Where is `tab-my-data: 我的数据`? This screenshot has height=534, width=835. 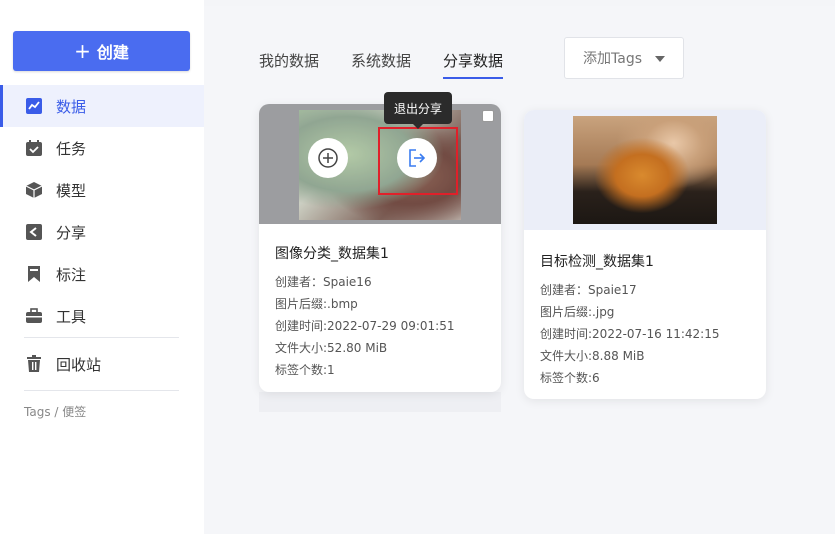 tab-my-data: 我的数据 is located at coordinates (289, 64).